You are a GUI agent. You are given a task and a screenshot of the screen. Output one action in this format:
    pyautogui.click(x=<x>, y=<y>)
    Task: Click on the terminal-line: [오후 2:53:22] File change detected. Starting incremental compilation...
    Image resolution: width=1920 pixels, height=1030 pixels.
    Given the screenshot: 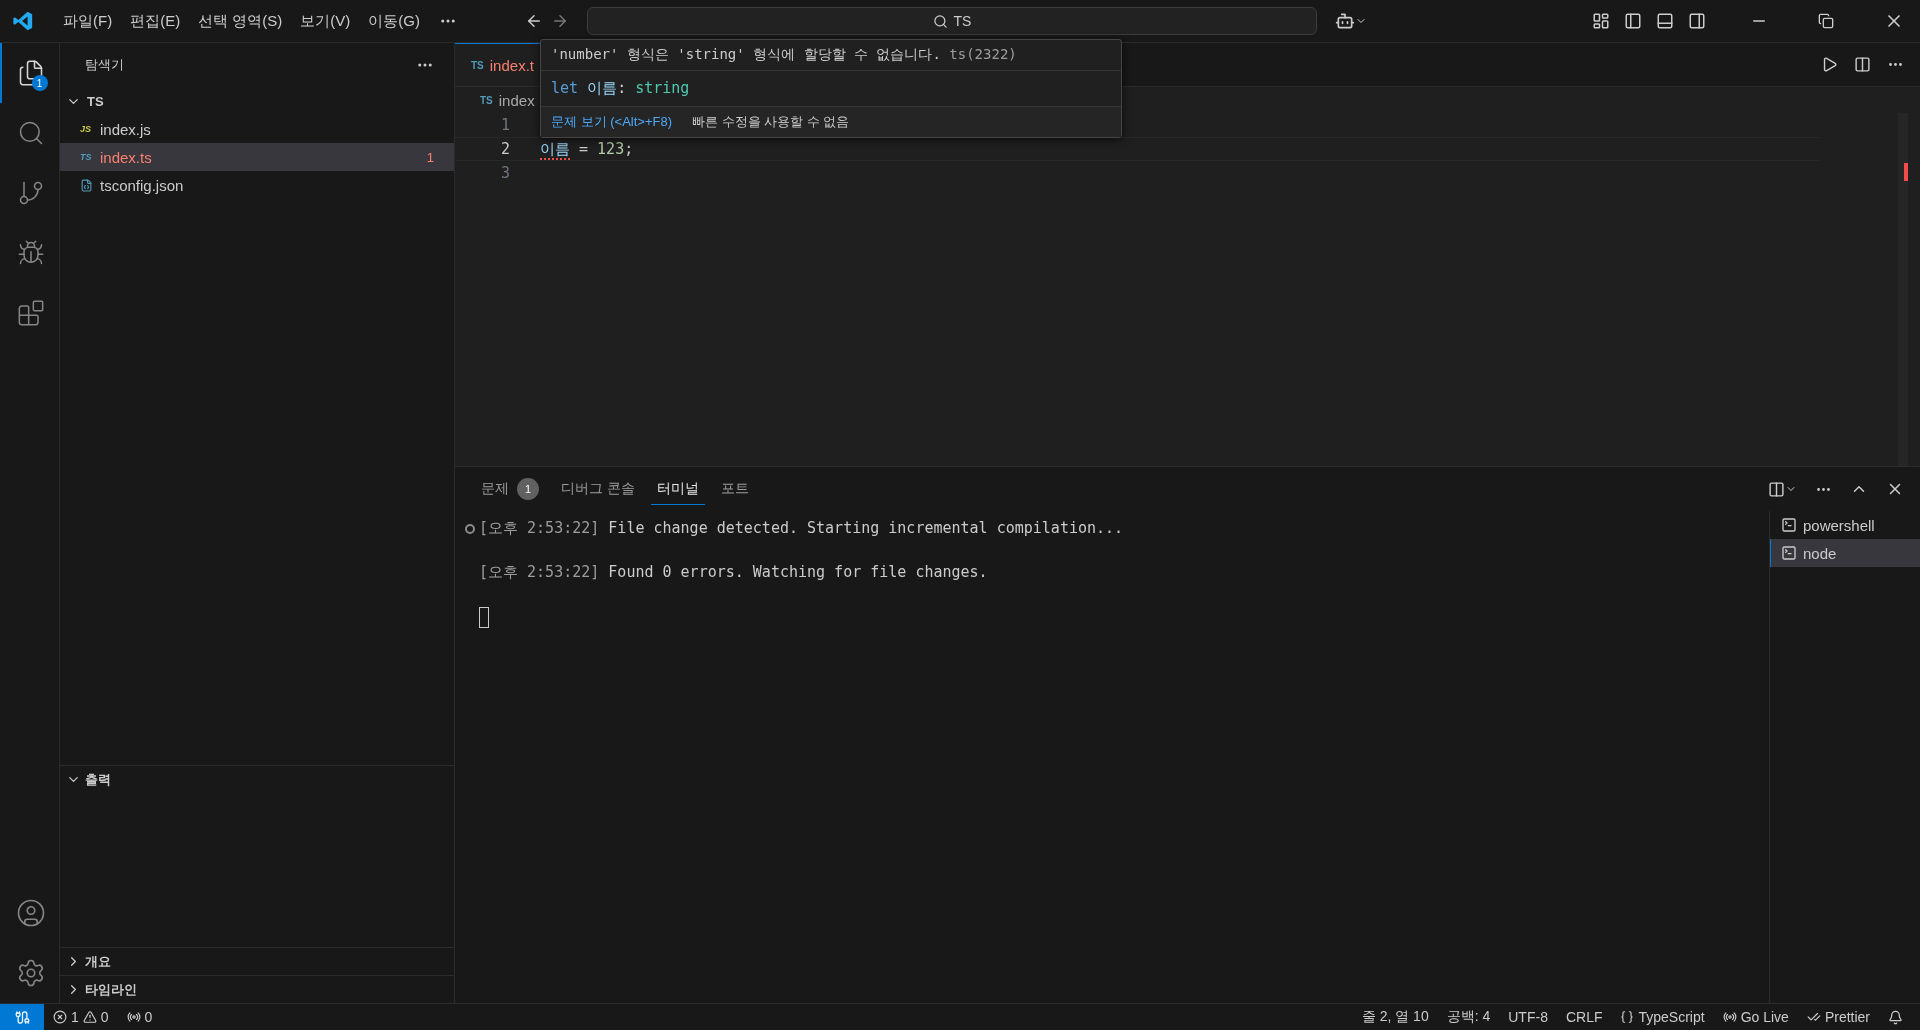 What is the action you would take?
    pyautogui.click(x=801, y=528)
    